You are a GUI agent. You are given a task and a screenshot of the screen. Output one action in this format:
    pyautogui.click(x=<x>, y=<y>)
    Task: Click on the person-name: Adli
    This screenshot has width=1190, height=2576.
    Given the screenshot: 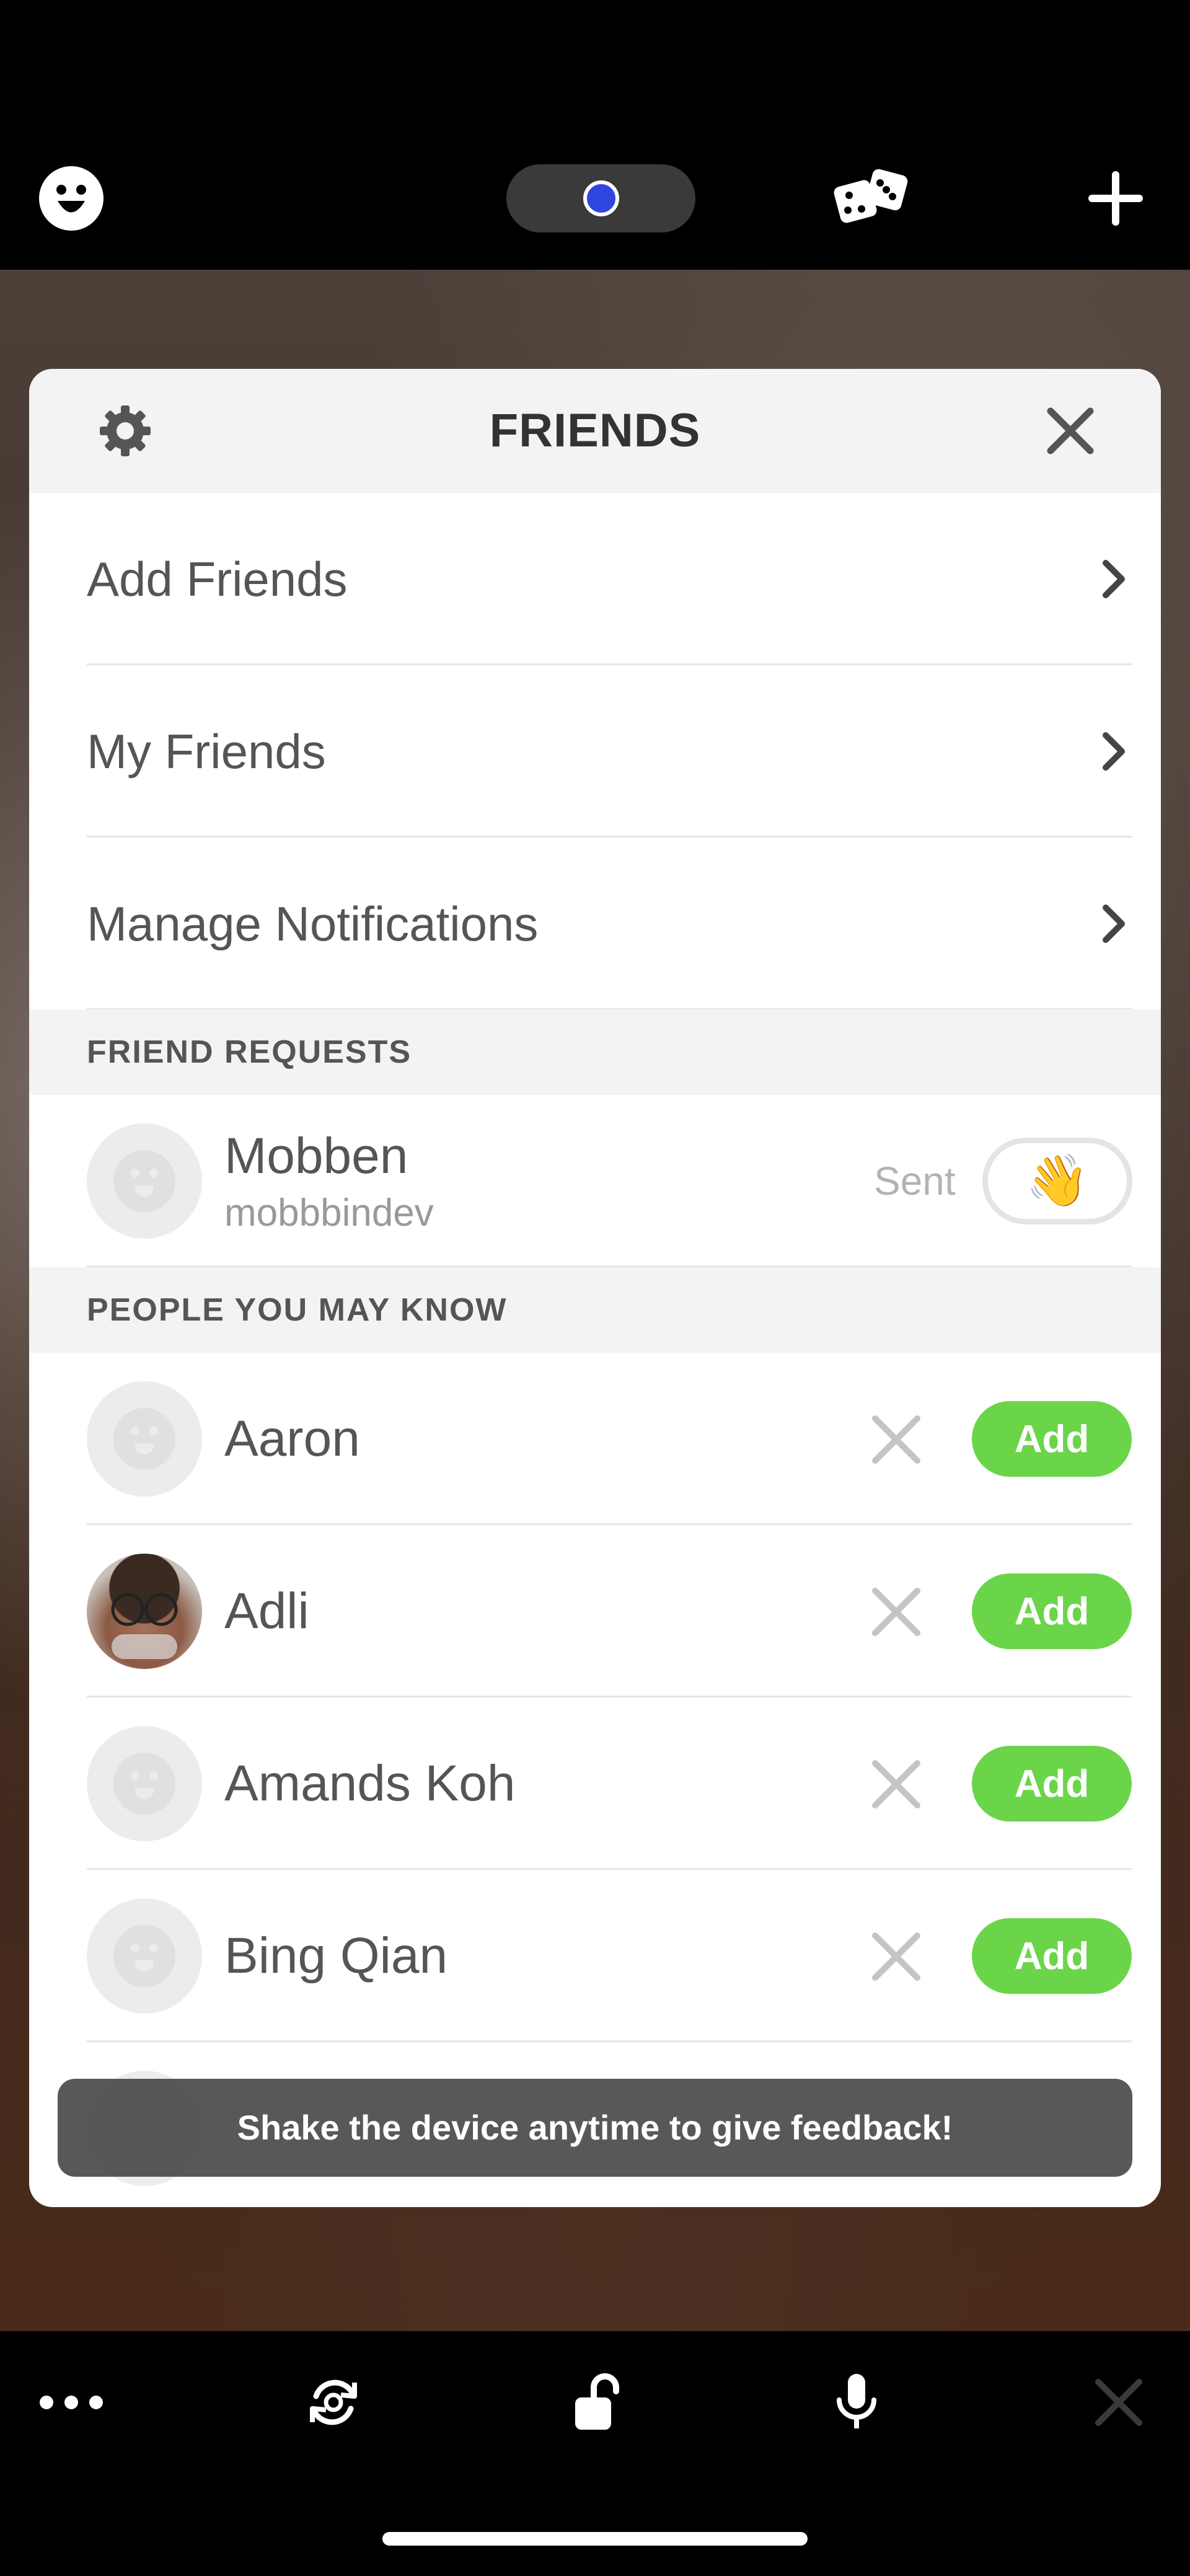 What is the action you would take?
    pyautogui.click(x=266, y=1611)
    